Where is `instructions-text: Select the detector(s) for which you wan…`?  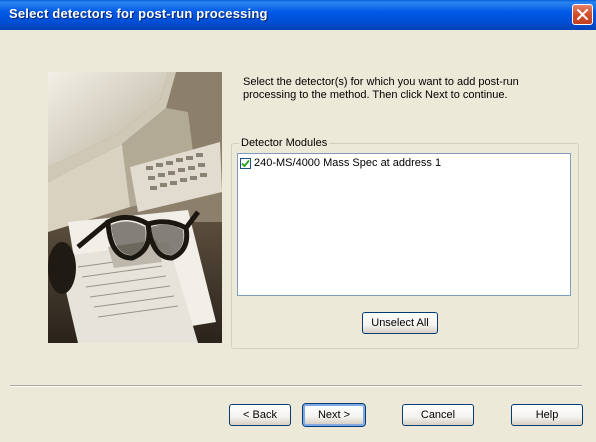 instructions-text: Select the detector(s) for which you wan… is located at coordinates (403, 89).